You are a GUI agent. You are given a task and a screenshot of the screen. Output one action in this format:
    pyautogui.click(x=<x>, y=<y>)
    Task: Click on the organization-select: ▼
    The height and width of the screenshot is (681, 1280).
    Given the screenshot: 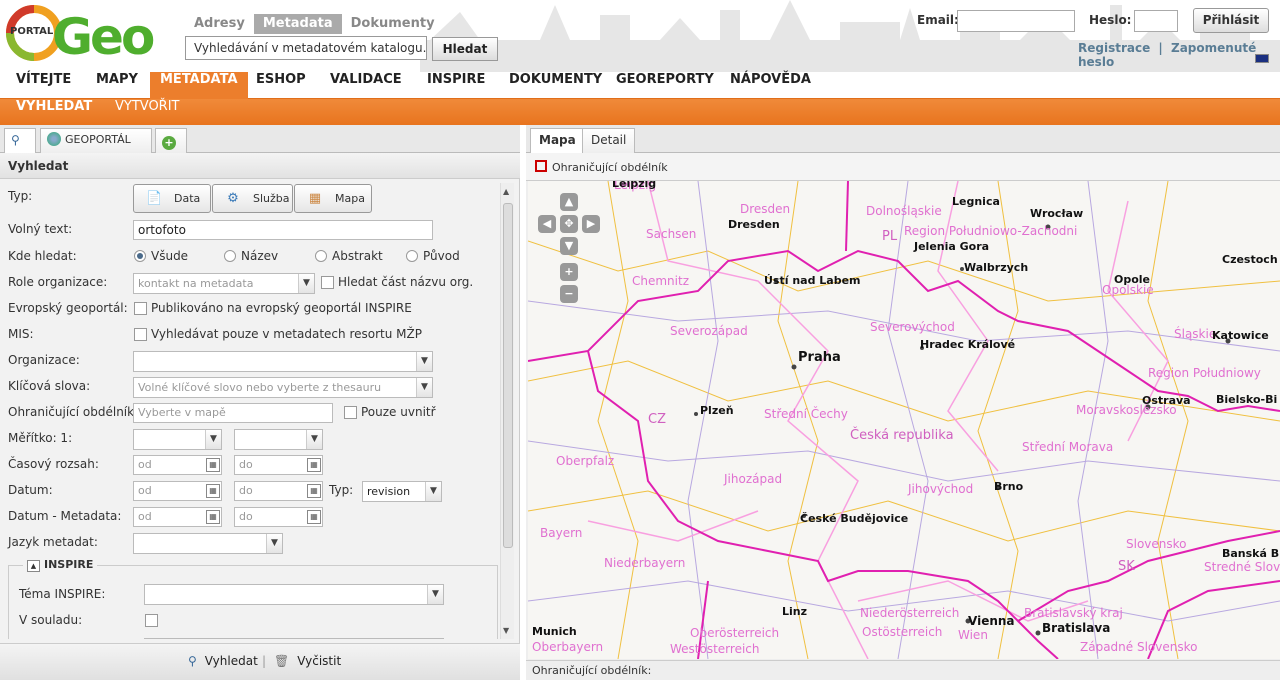 What is the action you would take?
    pyautogui.click(x=283, y=361)
    